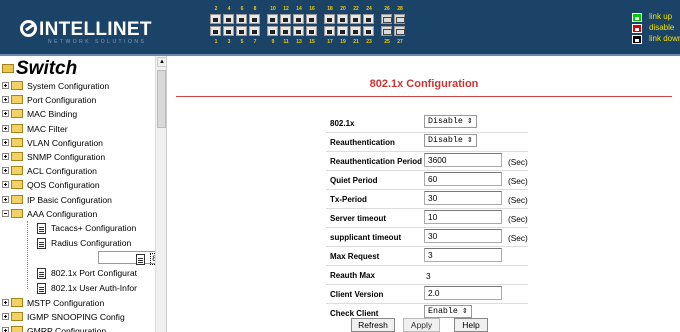  What do you see at coordinates (471, 325) in the screenshot?
I see `help-button: Help` at bounding box center [471, 325].